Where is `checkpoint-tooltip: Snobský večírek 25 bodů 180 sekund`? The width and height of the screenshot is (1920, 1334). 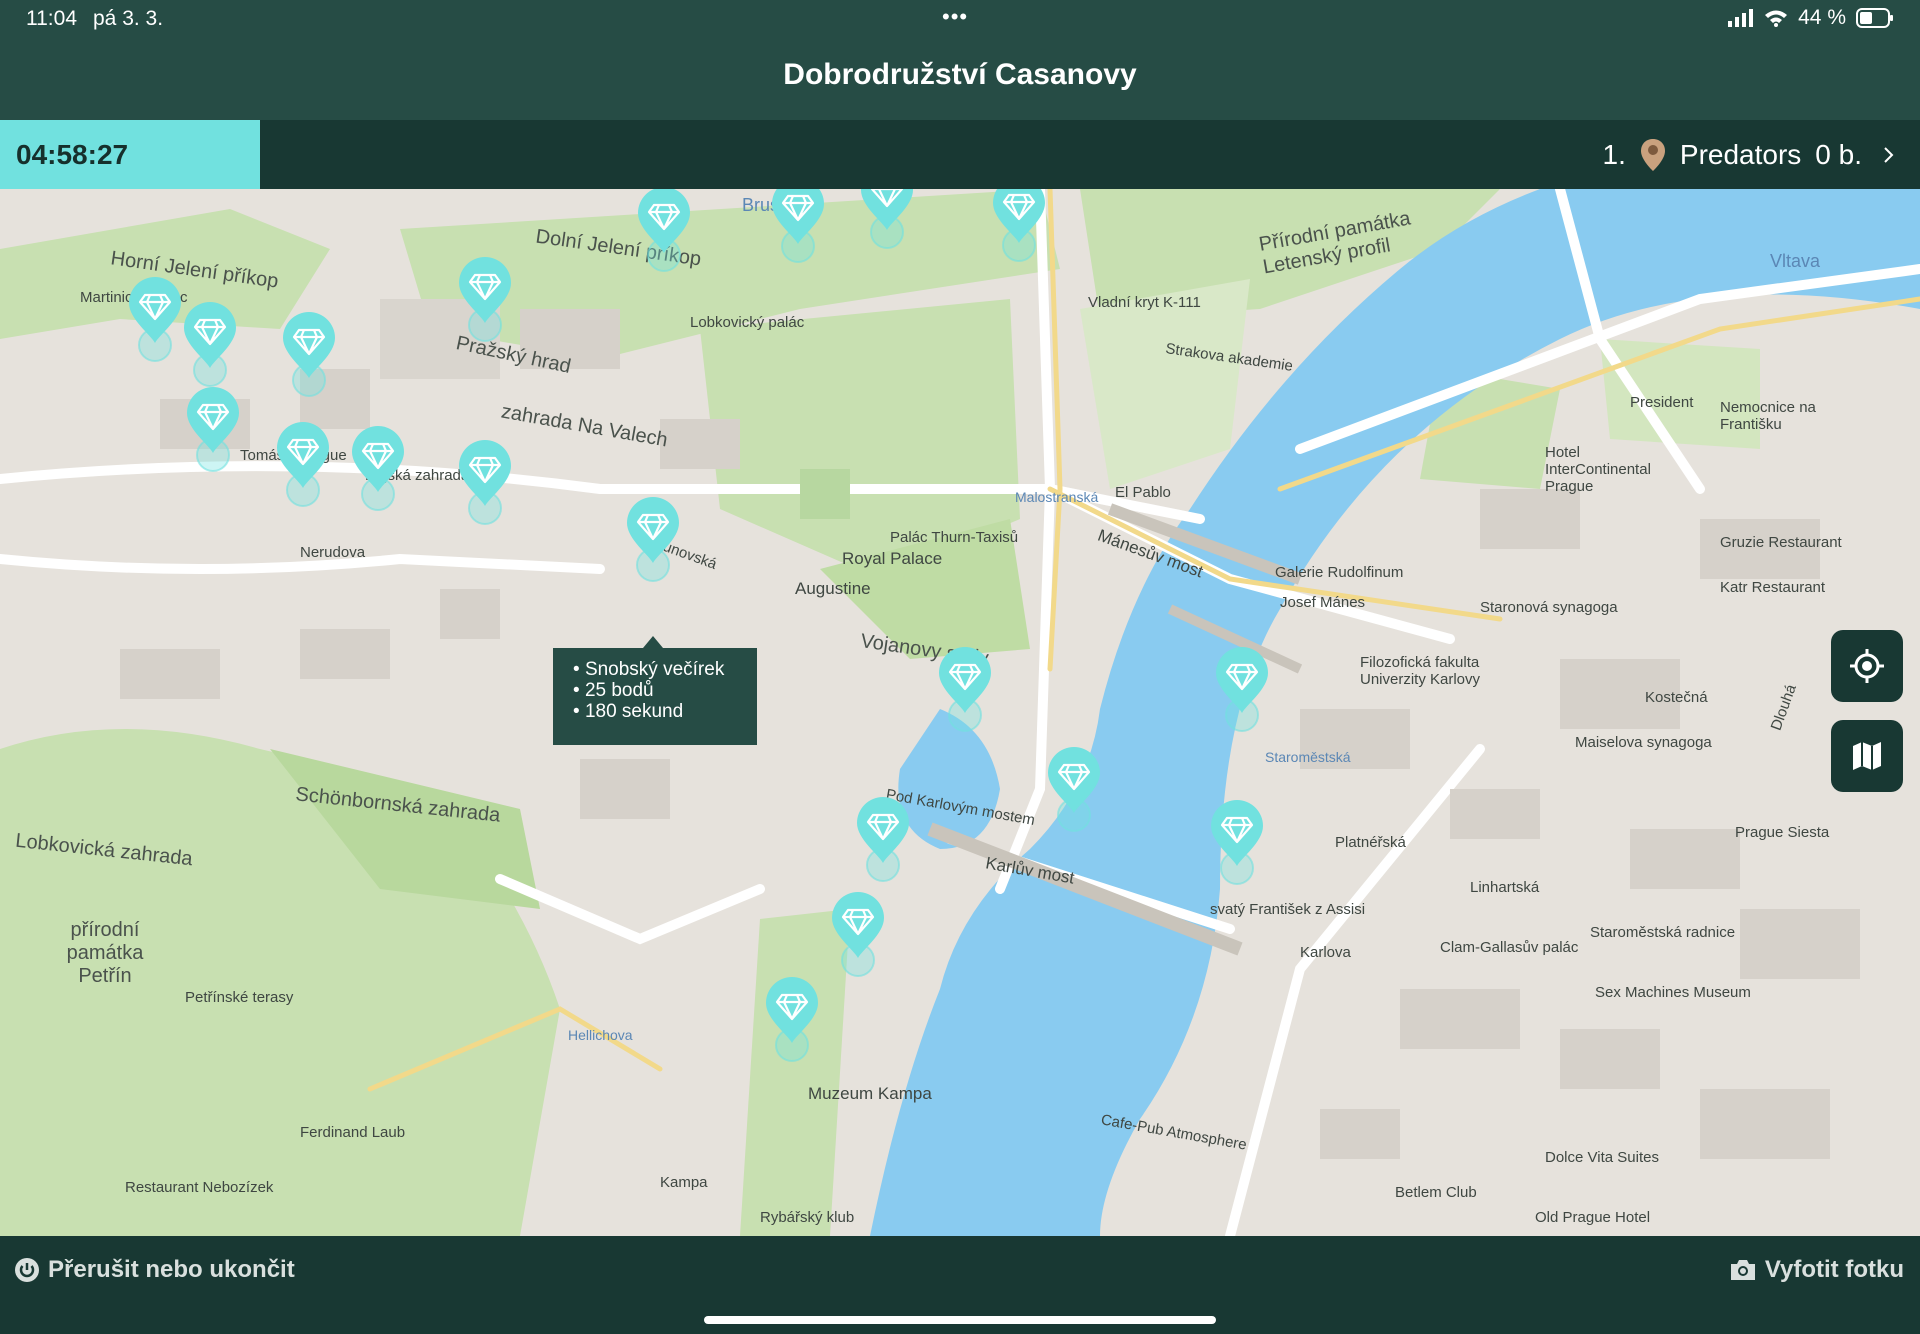 checkpoint-tooltip: Snobský večírek 25 bodů 180 sekund is located at coordinates (655, 690).